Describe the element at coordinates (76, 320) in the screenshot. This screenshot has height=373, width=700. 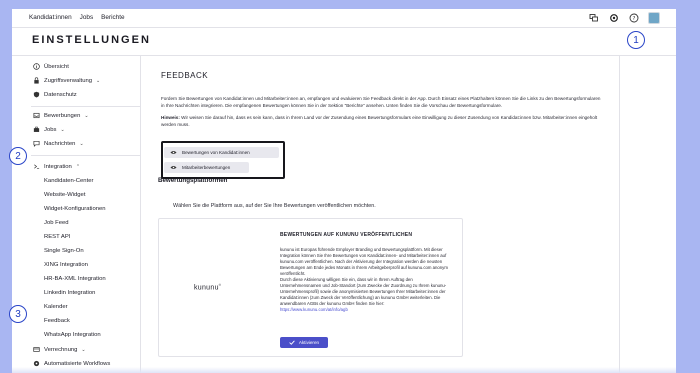
I see `sidebar-item-feedback: Feedback` at that location.